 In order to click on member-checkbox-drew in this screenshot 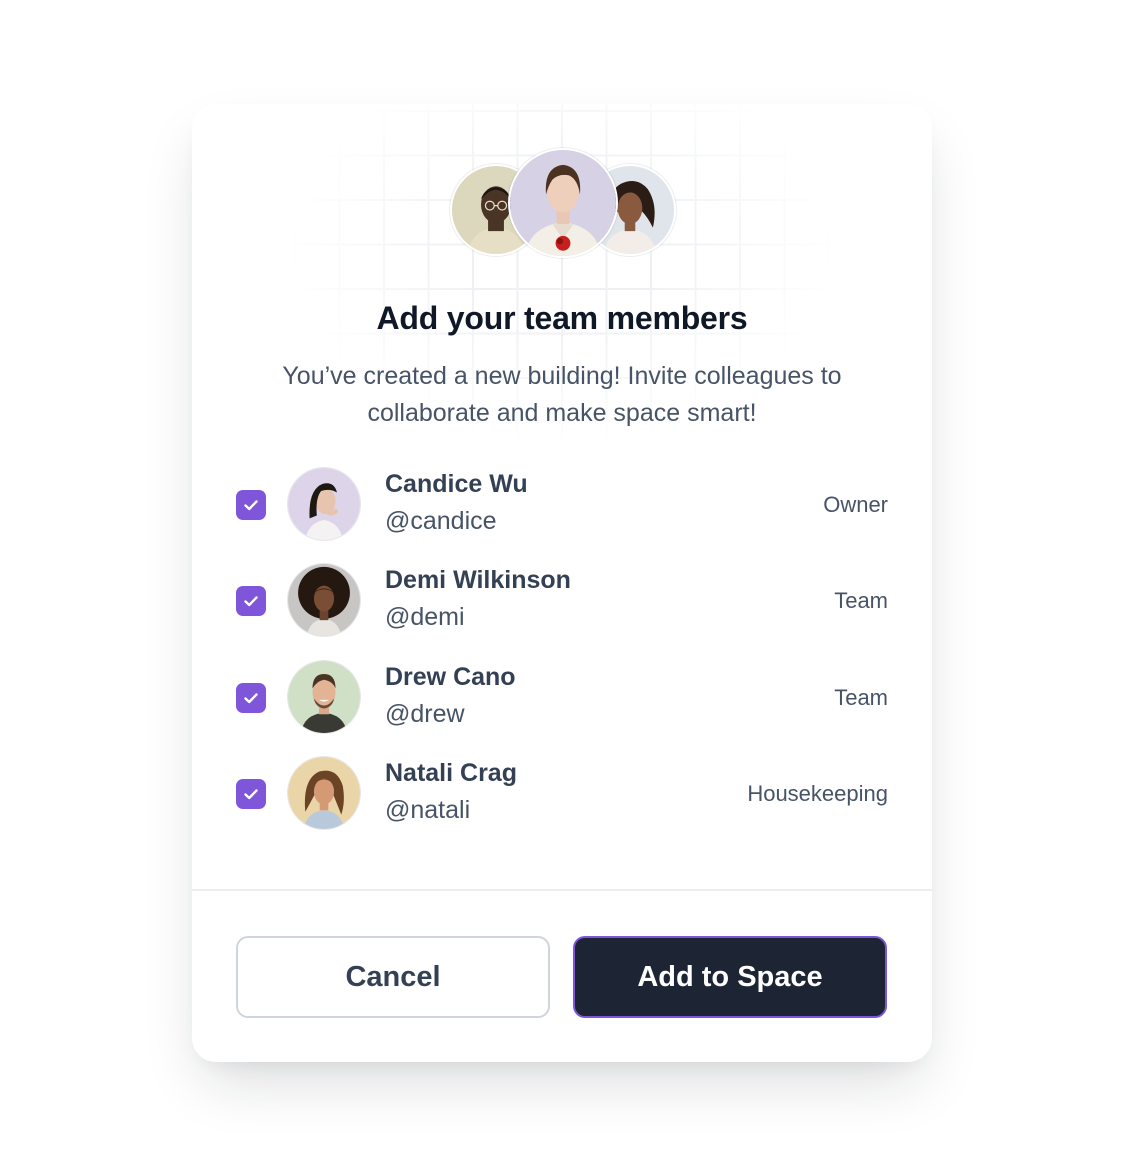, I will do `click(251, 697)`.